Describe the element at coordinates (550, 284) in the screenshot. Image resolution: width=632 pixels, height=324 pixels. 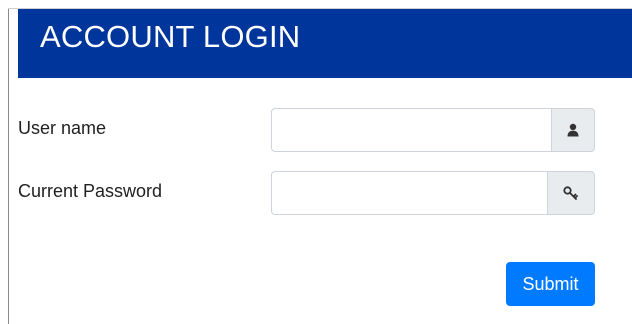
I see `submit-button: Submit` at that location.